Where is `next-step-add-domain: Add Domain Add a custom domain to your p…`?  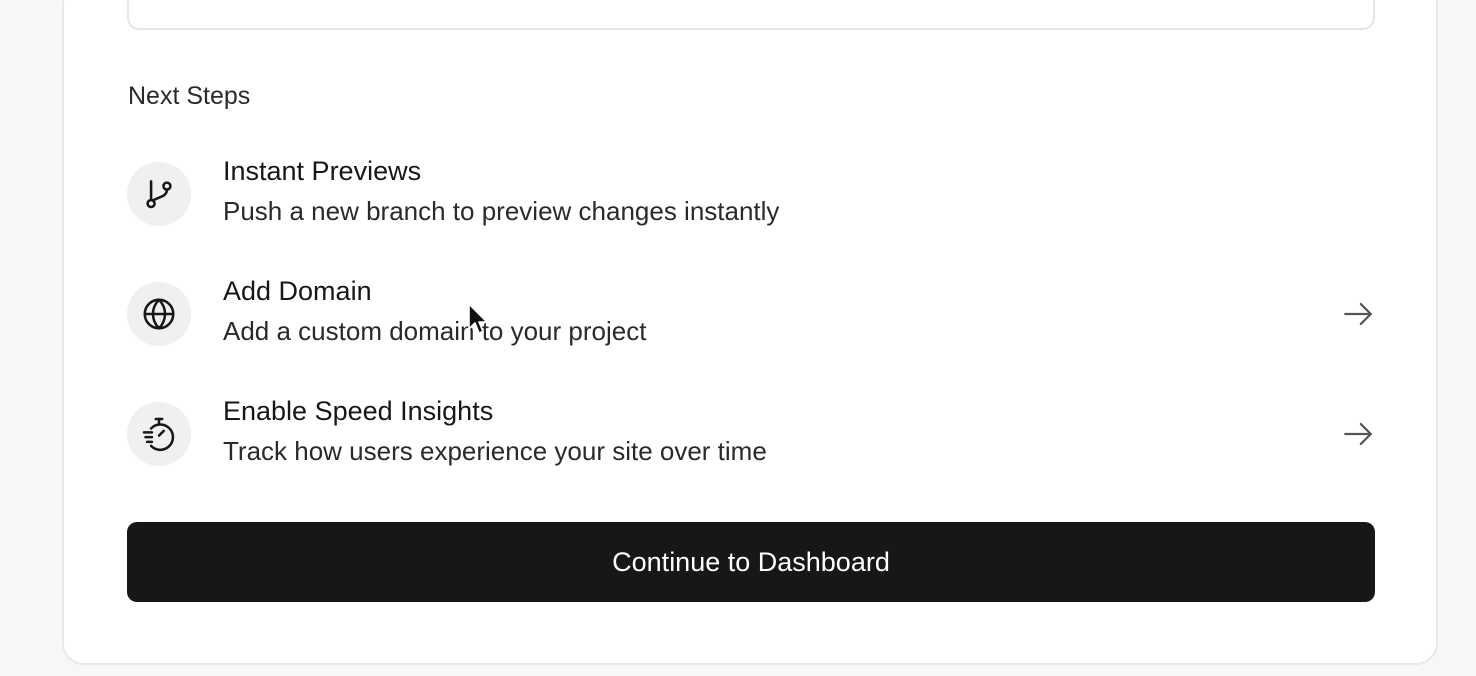 next-step-add-domain: Add Domain Add a custom domain to your p… is located at coordinates (751, 315).